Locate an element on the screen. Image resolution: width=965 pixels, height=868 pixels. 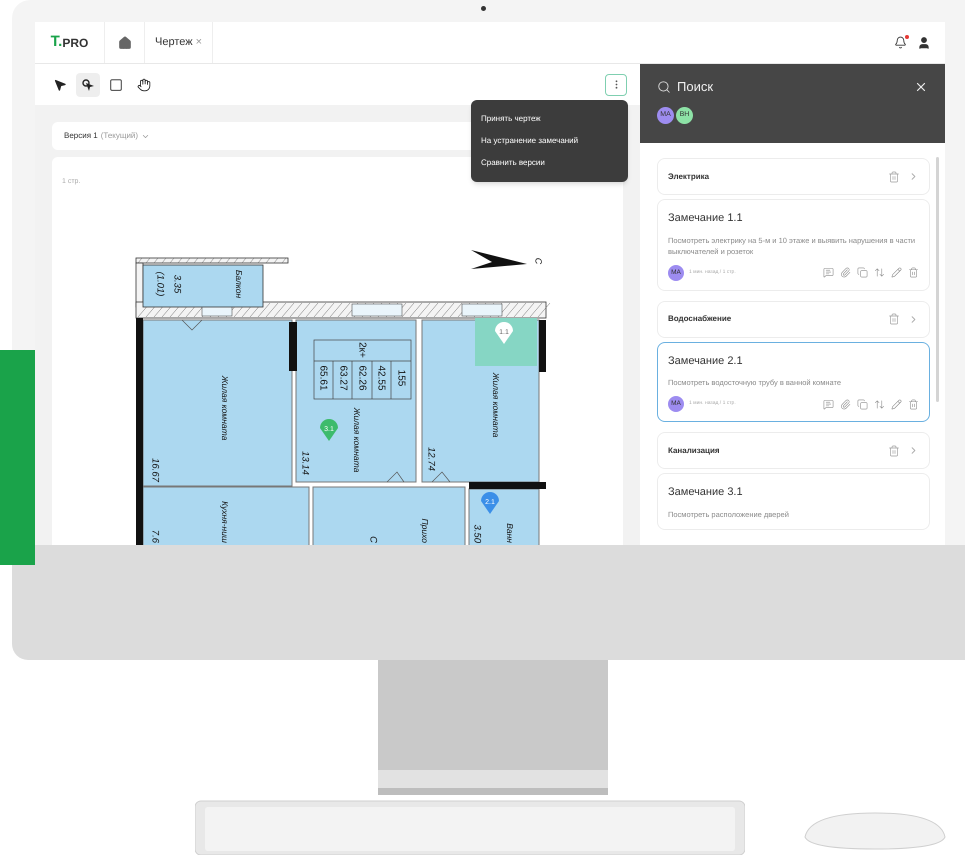
group-row: Канализация is located at coordinates (793, 450).